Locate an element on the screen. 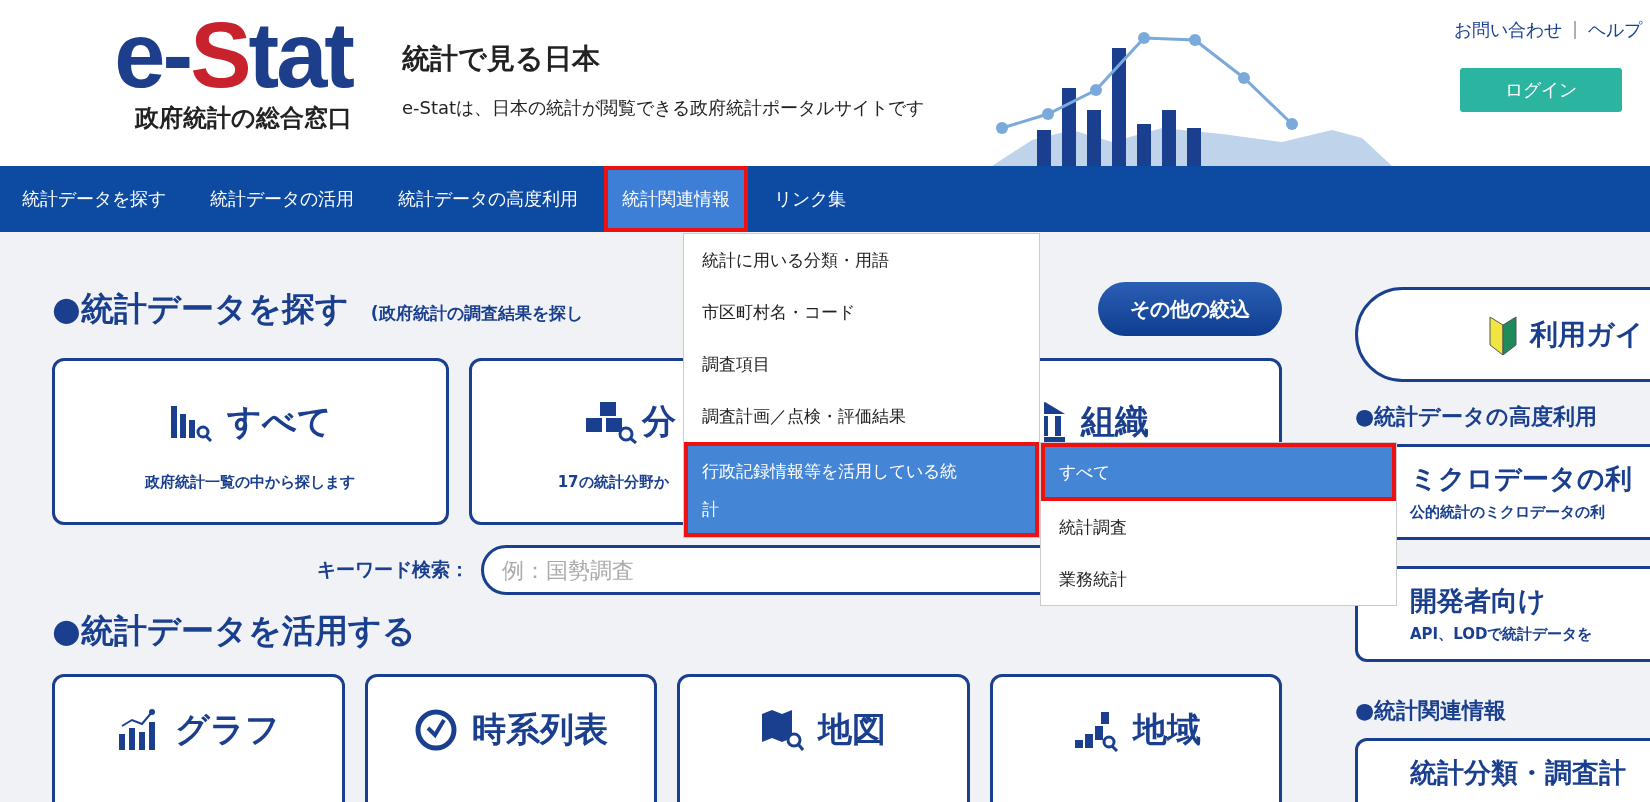  site-title: 統計で見る日本 is located at coordinates (501, 59).